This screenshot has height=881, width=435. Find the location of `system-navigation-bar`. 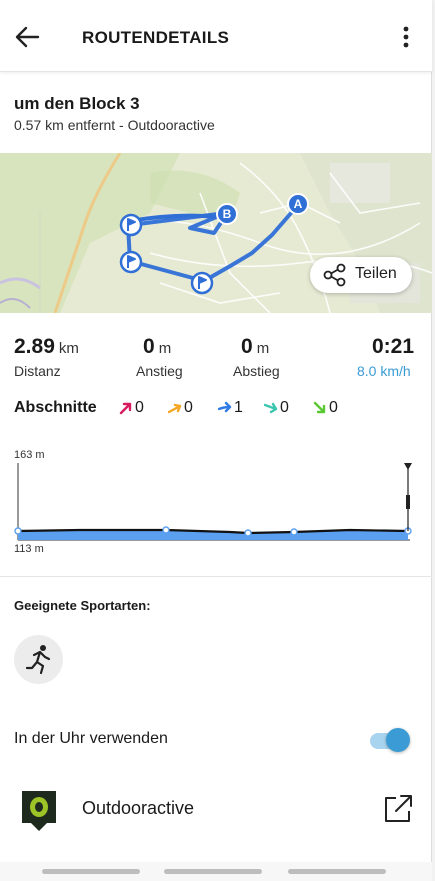

system-navigation-bar is located at coordinates (216, 871).